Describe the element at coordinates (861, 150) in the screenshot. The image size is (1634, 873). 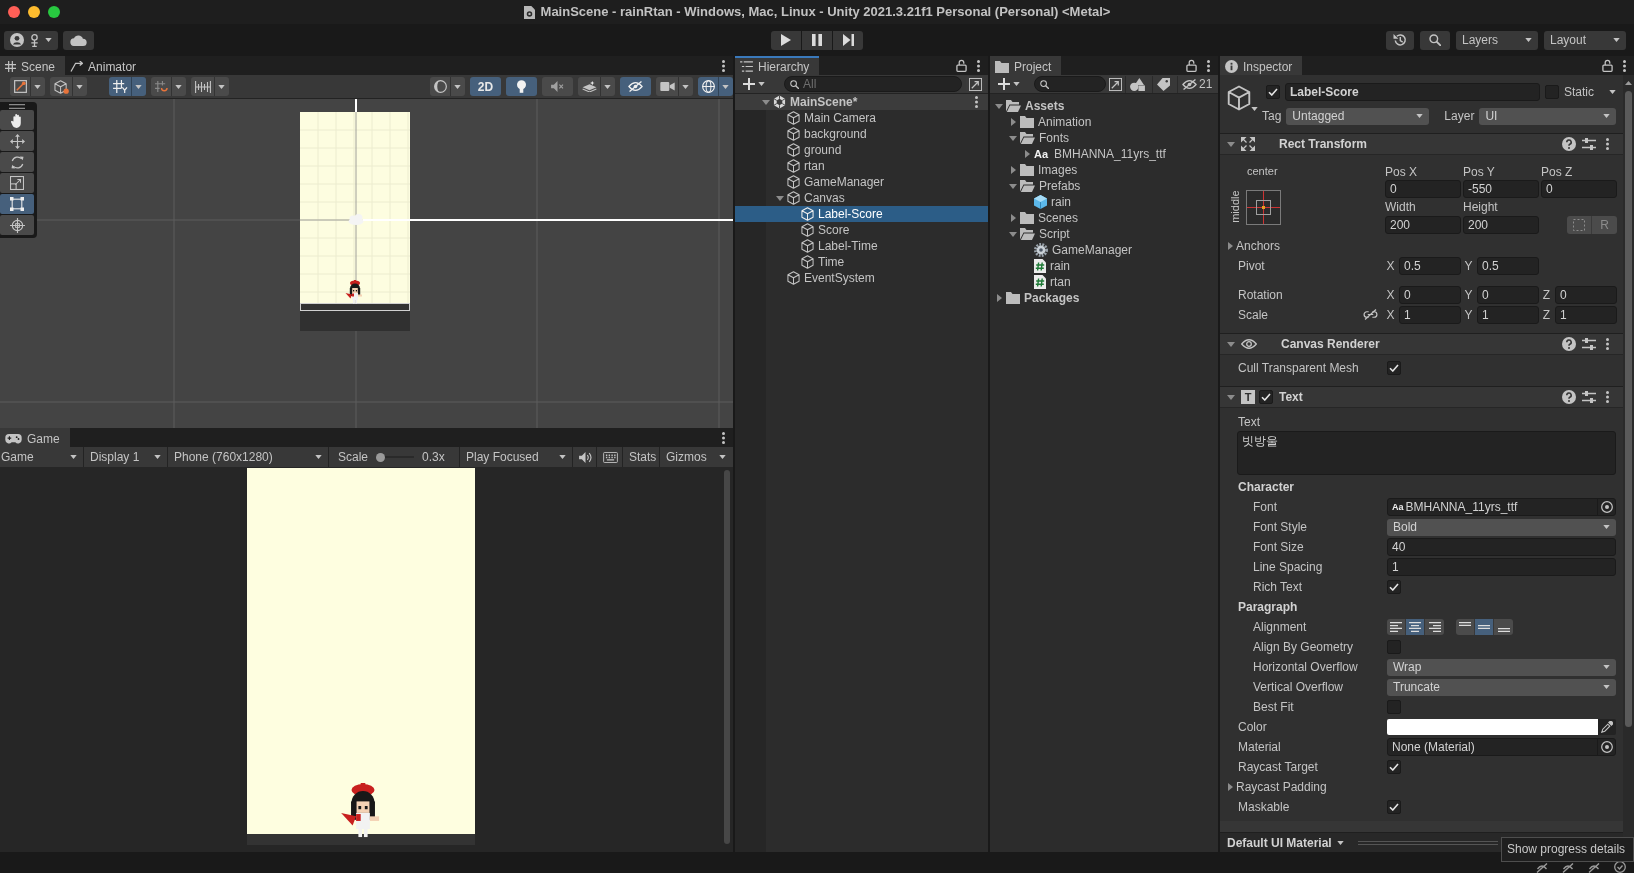
I see `tree-item: ground` at that location.